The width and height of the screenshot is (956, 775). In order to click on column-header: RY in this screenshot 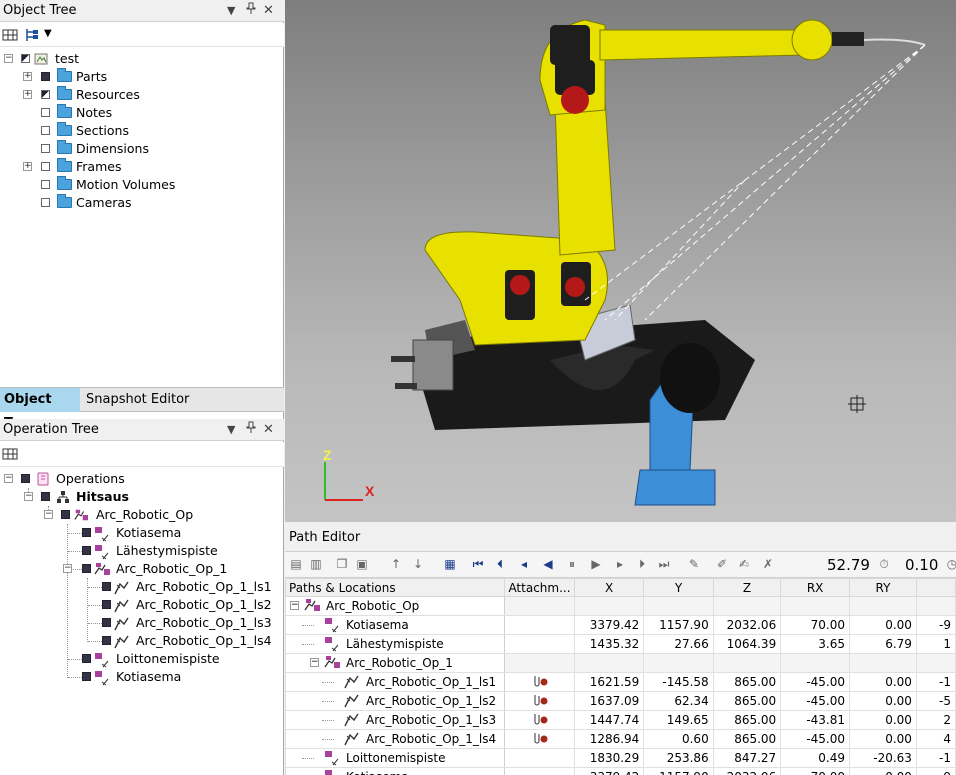, I will do `click(883, 587)`.